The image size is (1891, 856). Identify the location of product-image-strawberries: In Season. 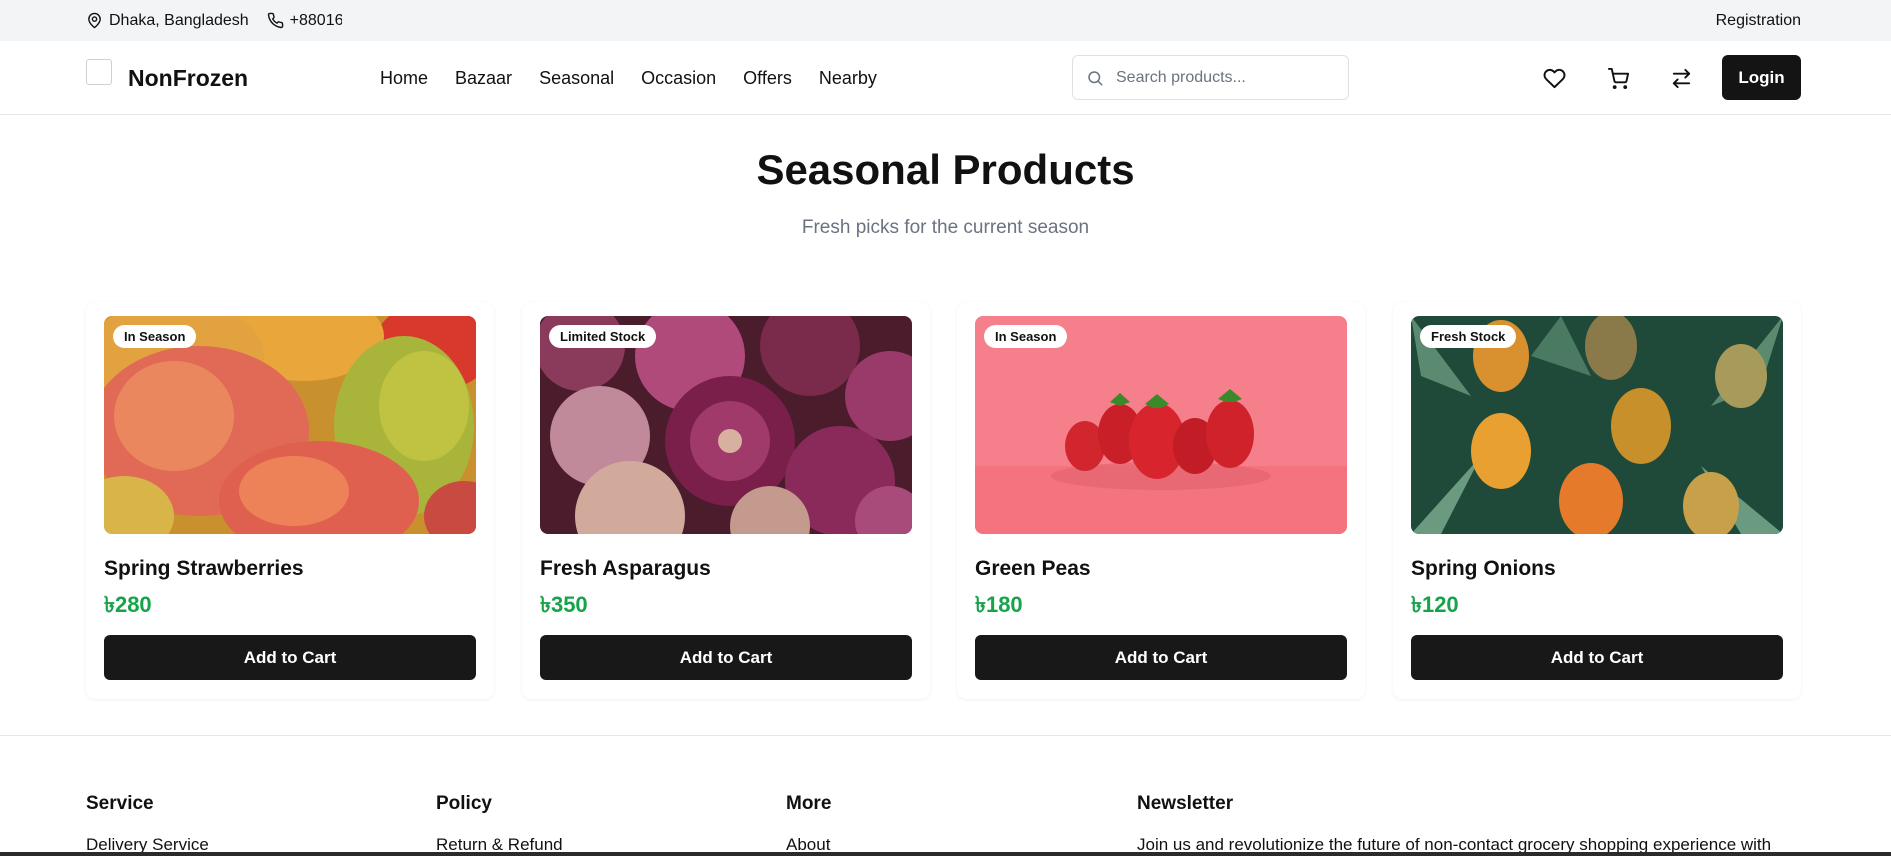
(1161, 425).